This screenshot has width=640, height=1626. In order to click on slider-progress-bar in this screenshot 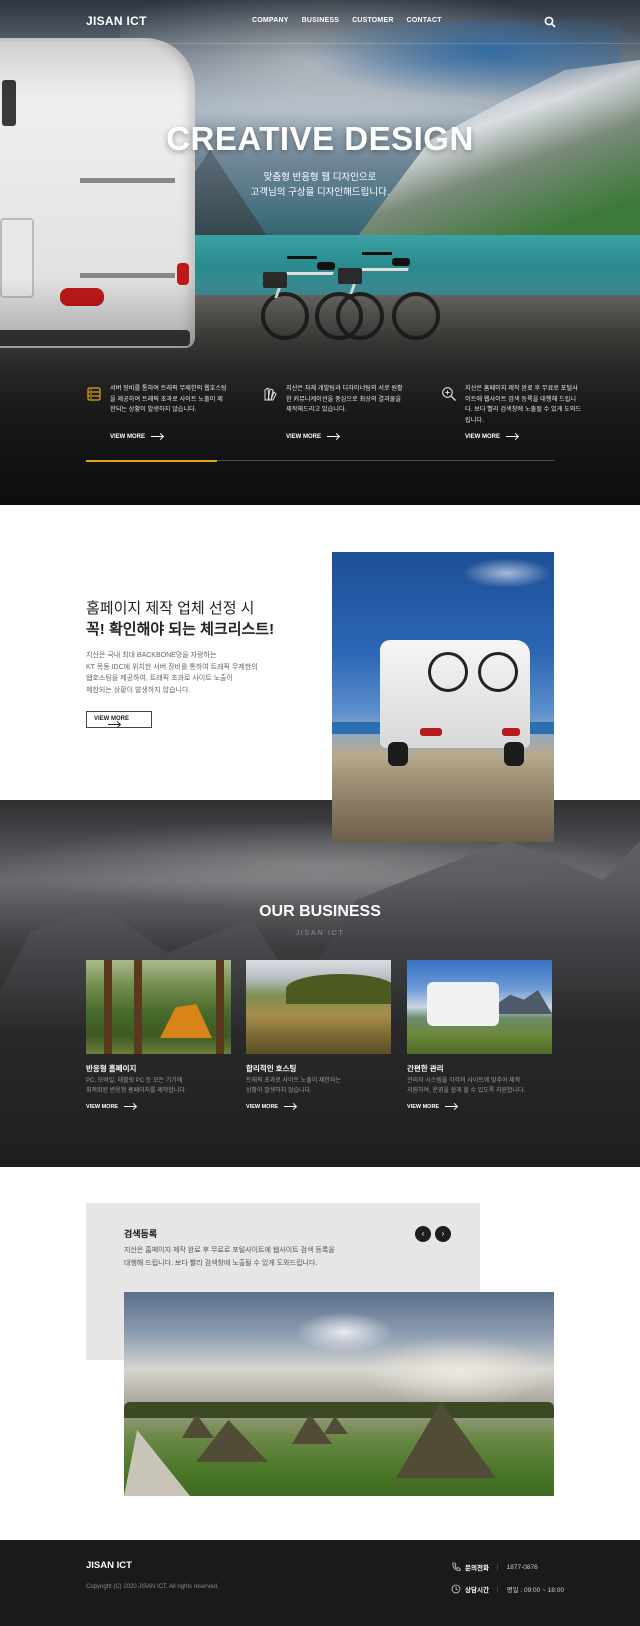, I will do `click(320, 460)`.